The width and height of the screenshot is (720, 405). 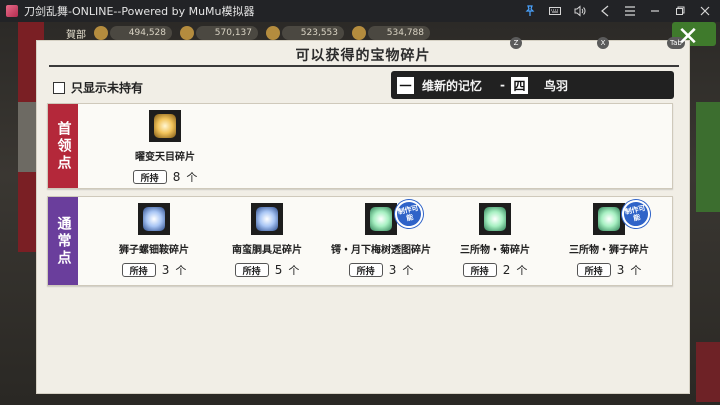 I want to click on dialog-title: 可以获得的宝物碎片, so click(x=363, y=56).